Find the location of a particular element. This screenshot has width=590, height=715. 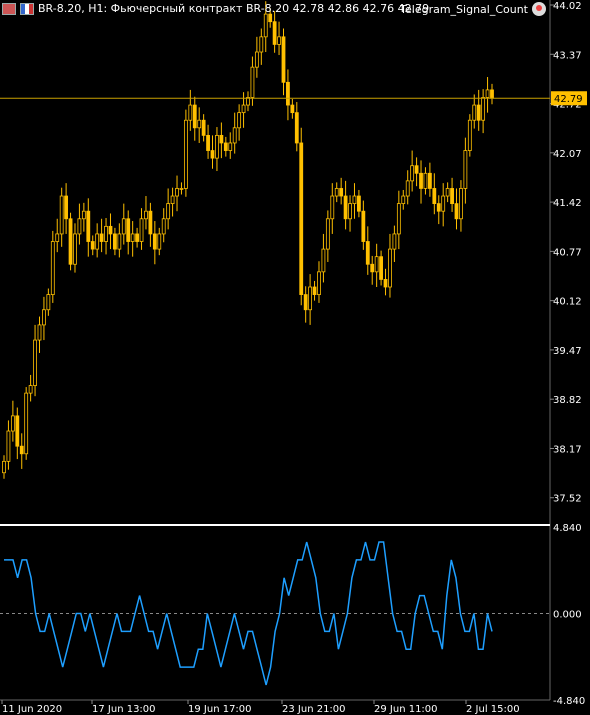

price-tick-label: 38.17 is located at coordinates (567, 449).